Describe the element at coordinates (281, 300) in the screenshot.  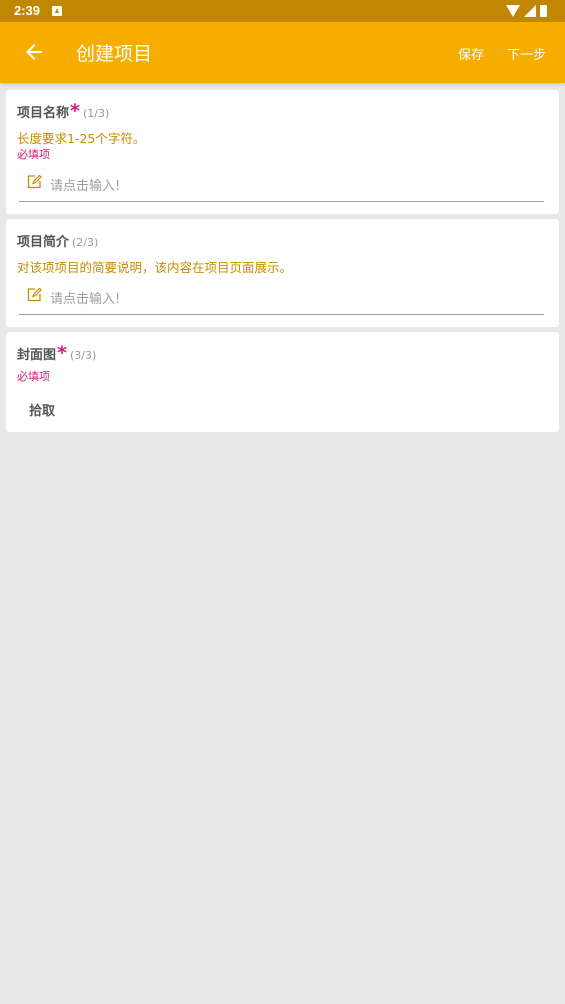
I see `project-intro-input: 请点击输入!` at that location.